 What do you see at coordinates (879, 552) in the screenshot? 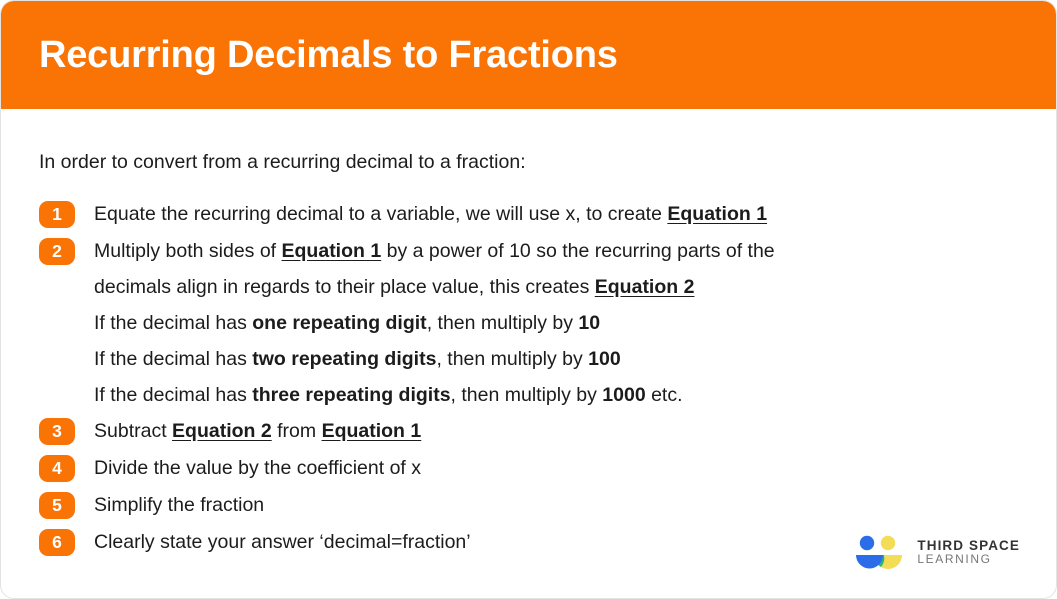
I see `logo-mark-icon` at bounding box center [879, 552].